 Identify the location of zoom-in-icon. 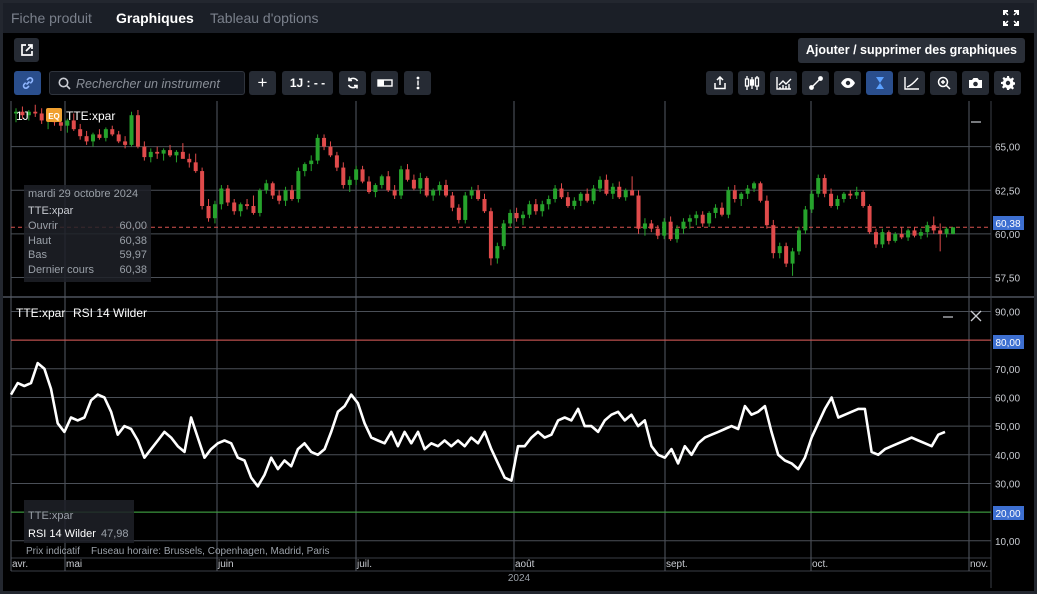
(944, 83).